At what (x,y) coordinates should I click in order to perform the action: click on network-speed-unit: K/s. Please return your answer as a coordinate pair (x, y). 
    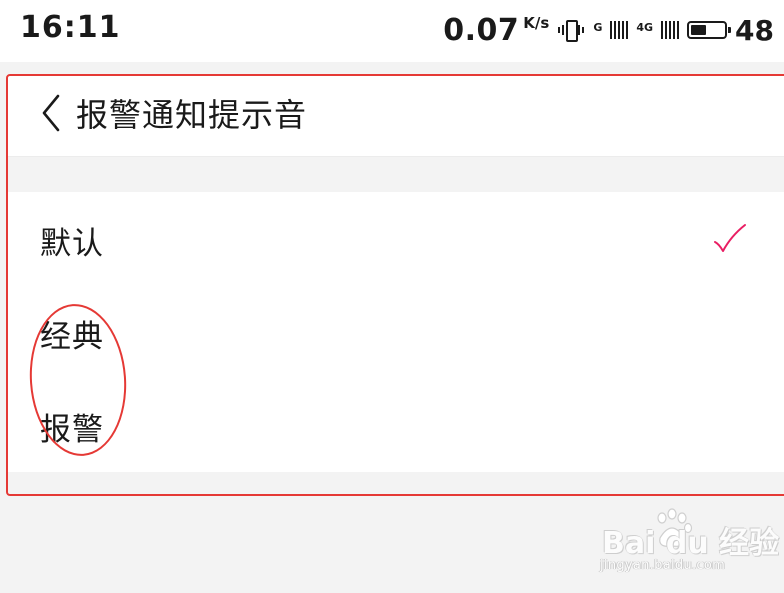
    Looking at the image, I should click on (536, 23).